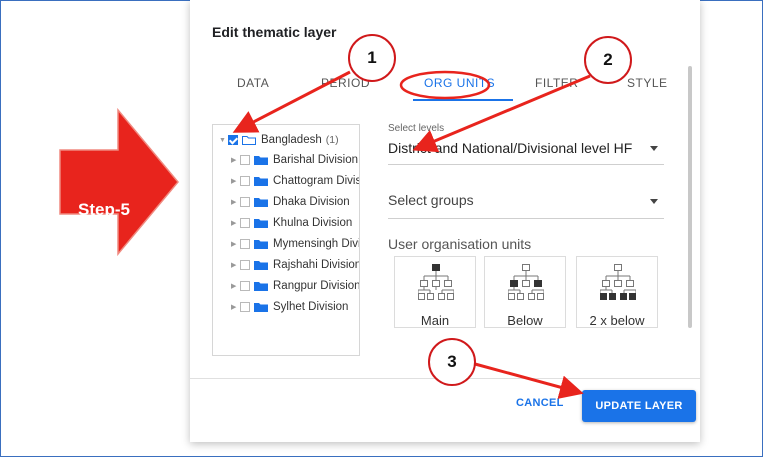  Describe the element at coordinates (608, 60) in the screenshot. I see `step-badge-2: 2` at that location.